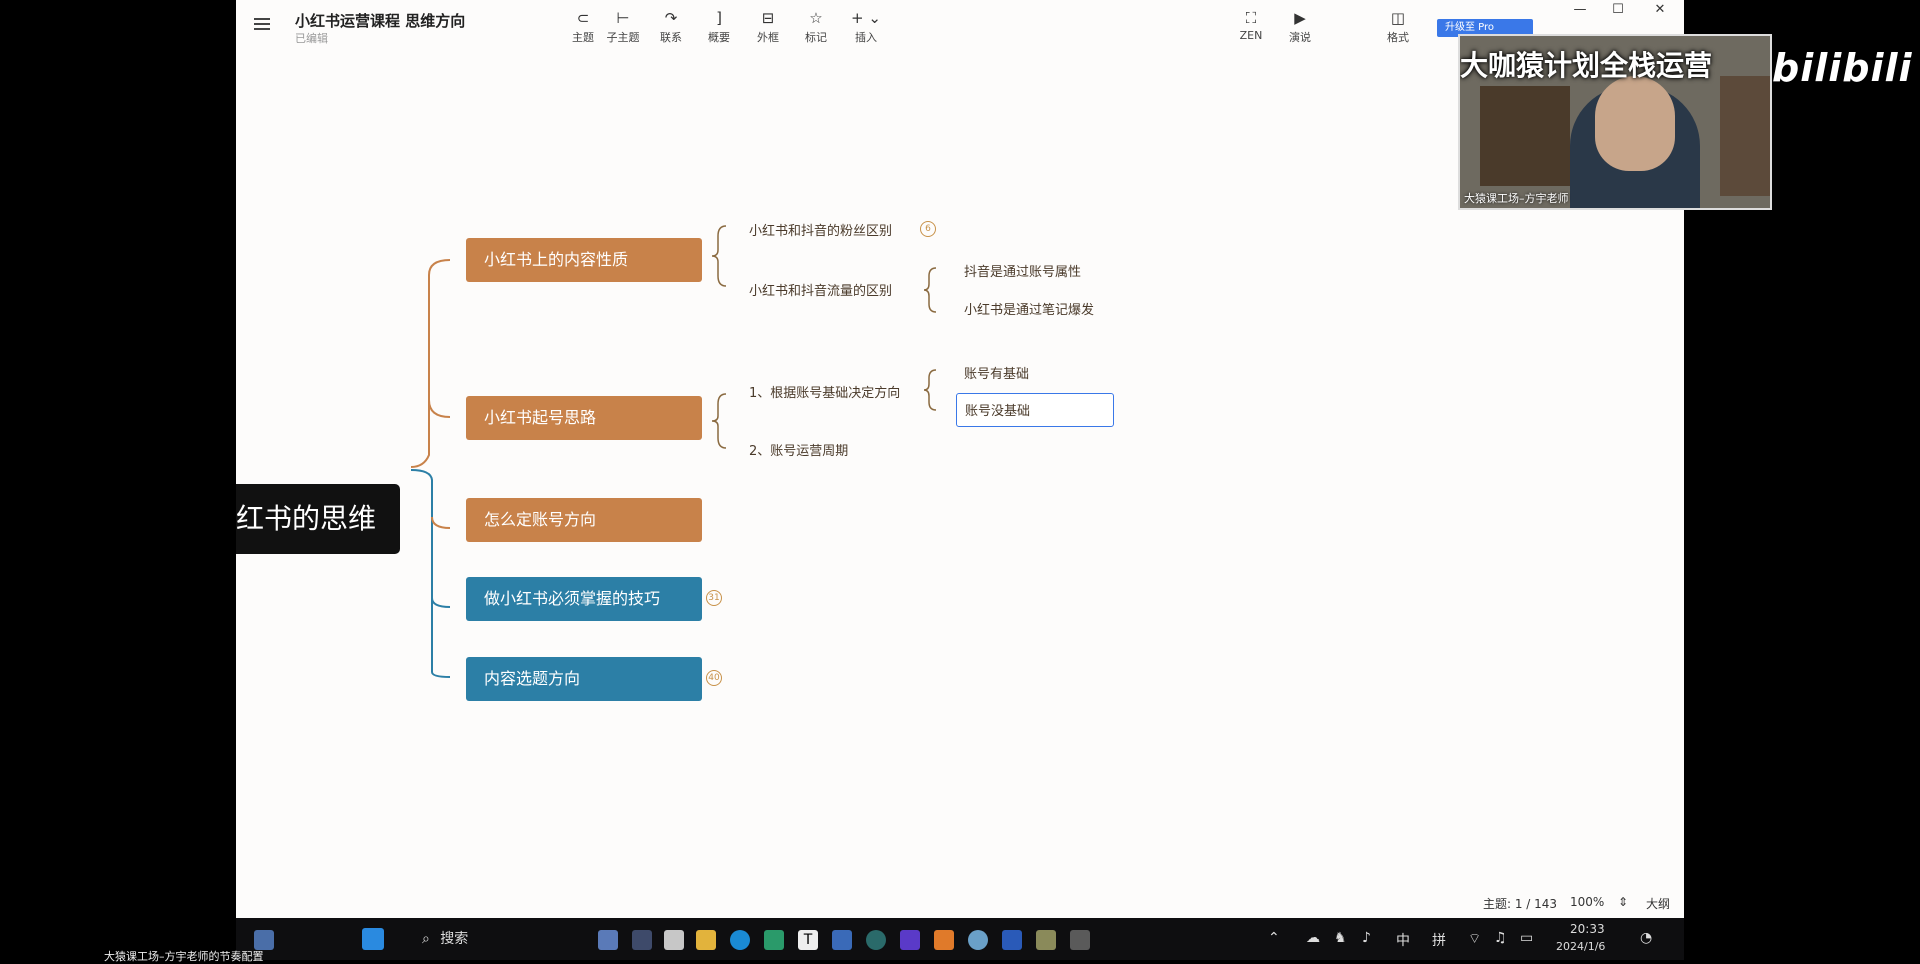 The height and width of the screenshot is (964, 1920). What do you see at coordinates (1398, 26) in the screenshot?
I see `format-panel-button: ◫ 格式` at bounding box center [1398, 26].